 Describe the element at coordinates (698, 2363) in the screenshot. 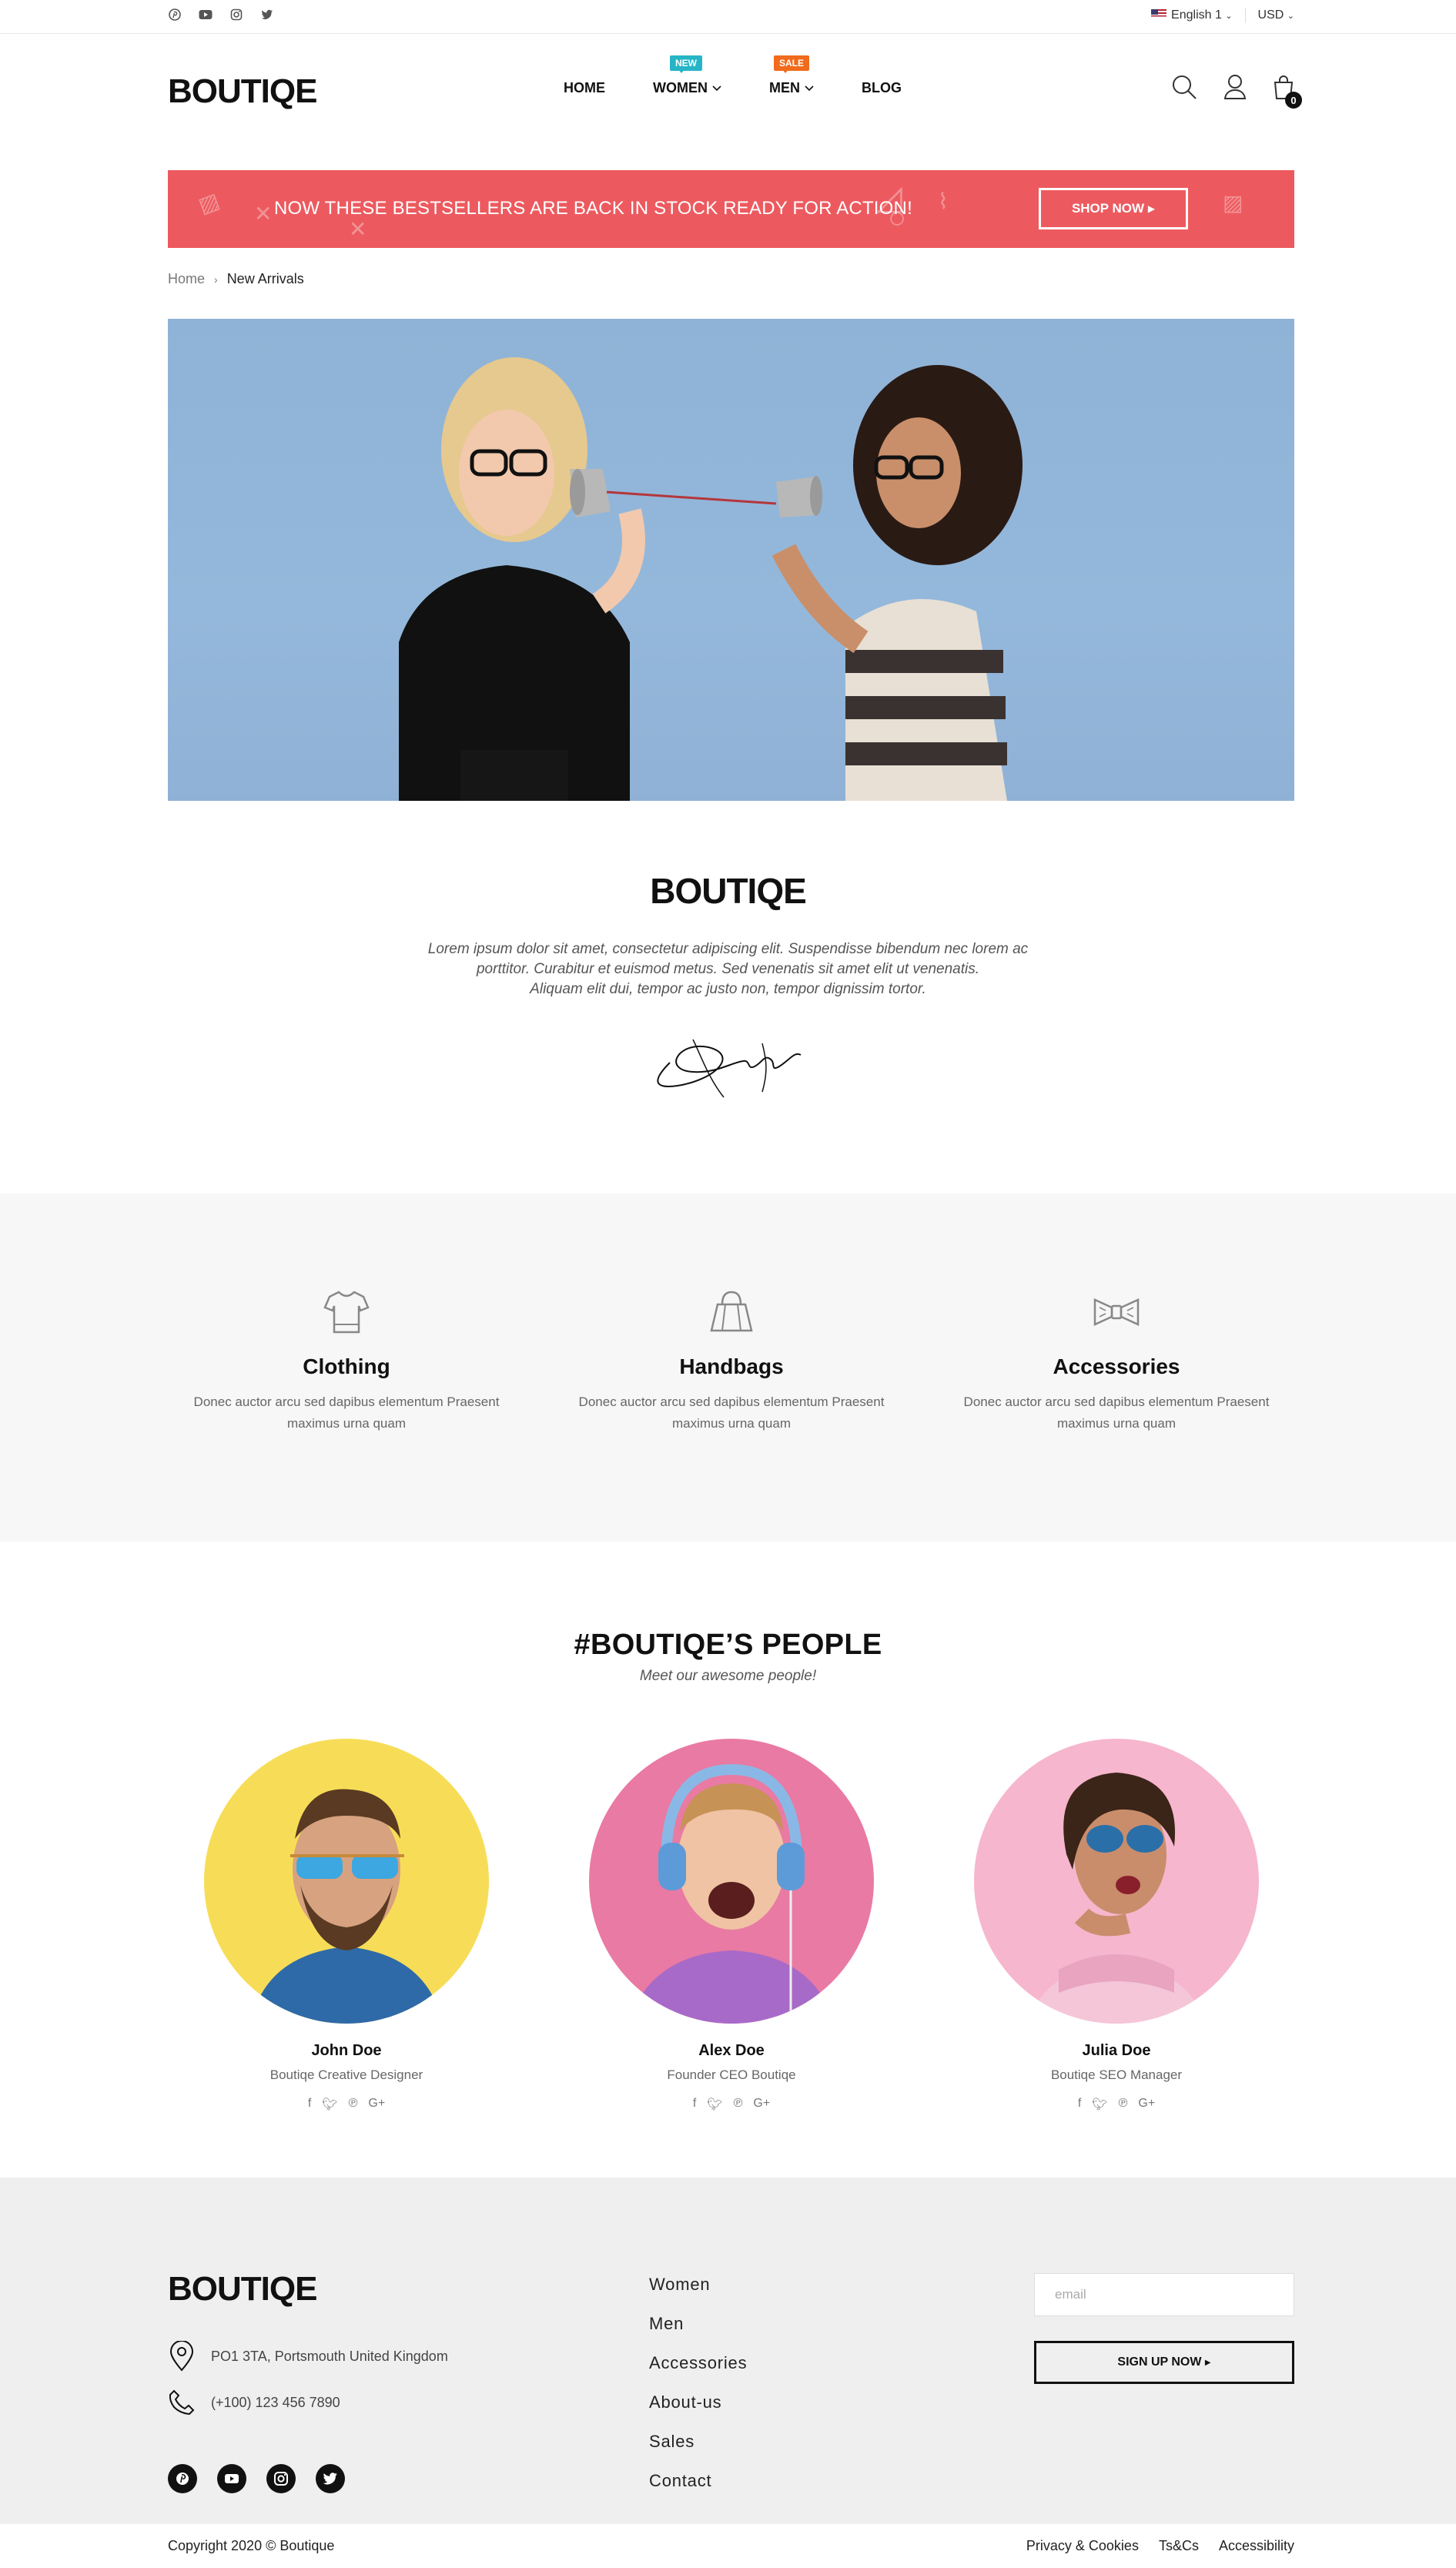

I see `footer-link-accessories: Accessories` at that location.